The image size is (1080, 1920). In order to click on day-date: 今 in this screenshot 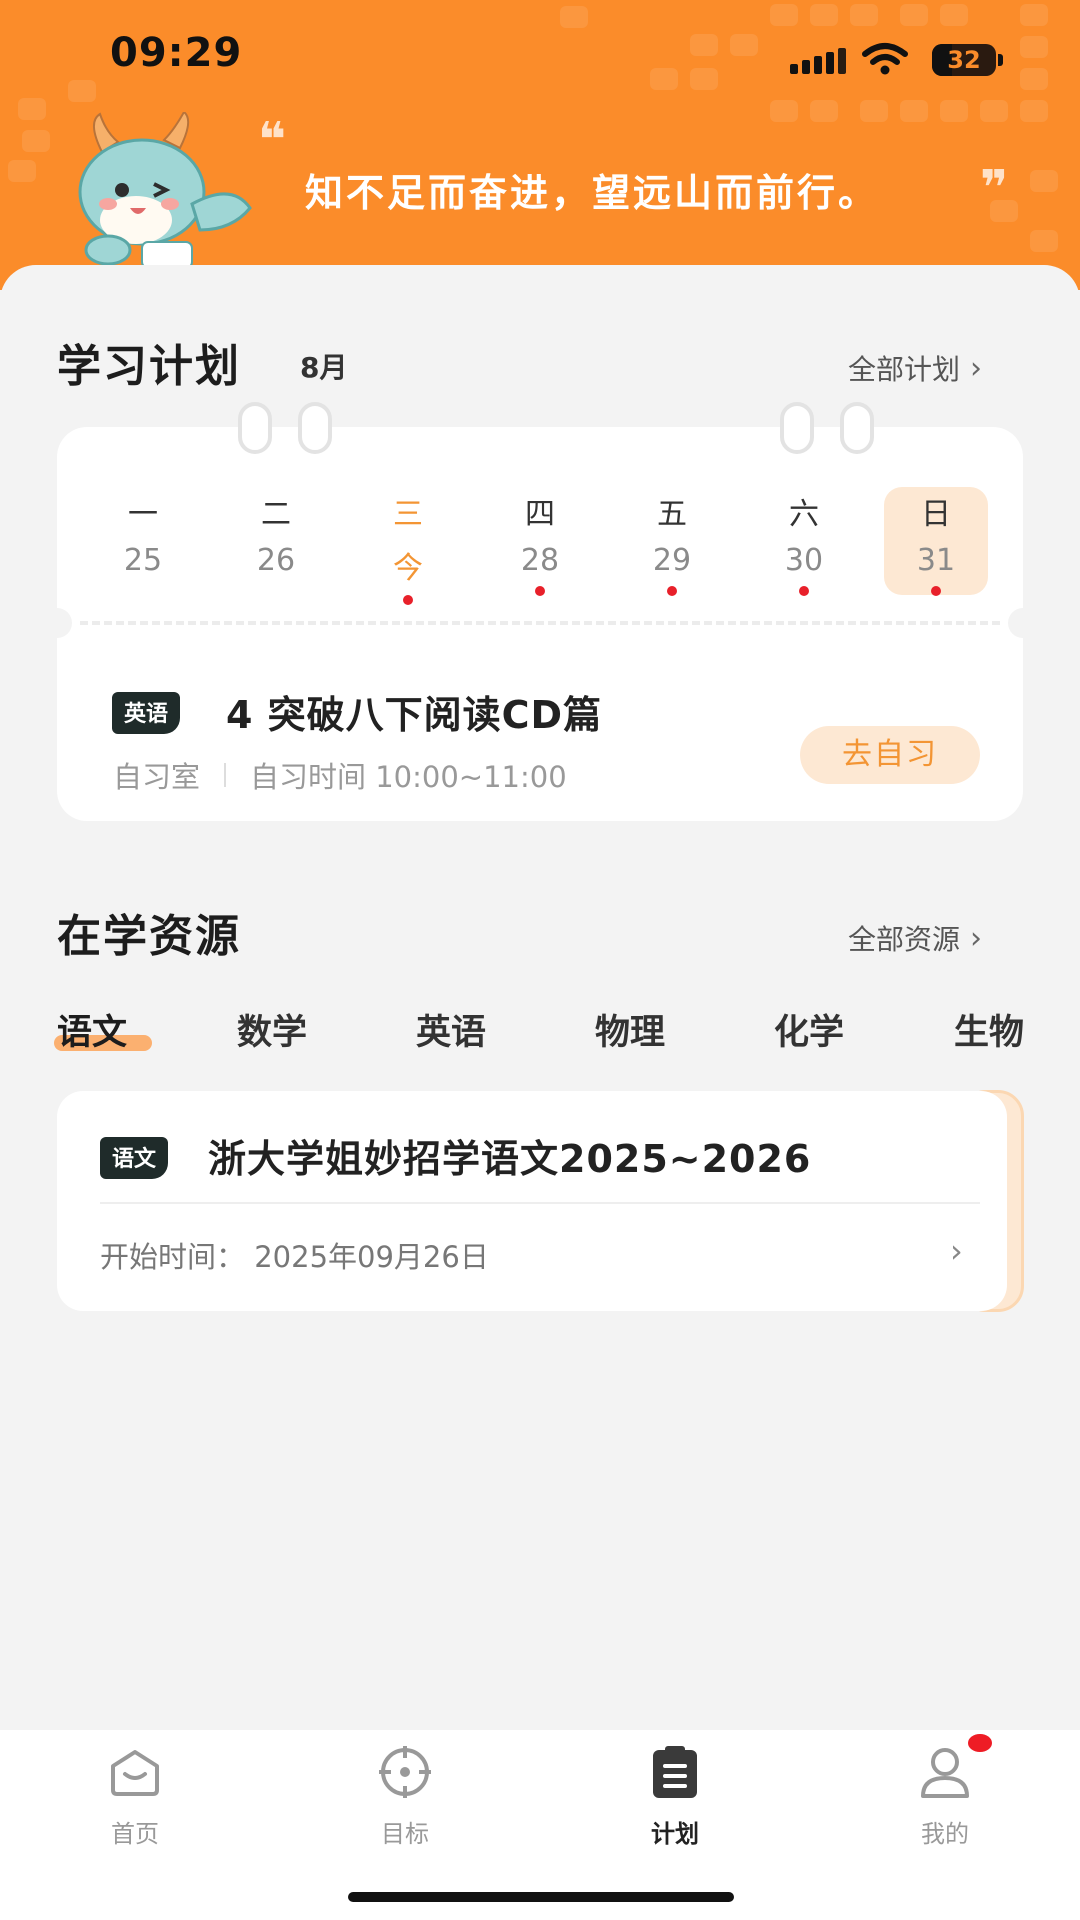, I will do `click(408, 568)`.